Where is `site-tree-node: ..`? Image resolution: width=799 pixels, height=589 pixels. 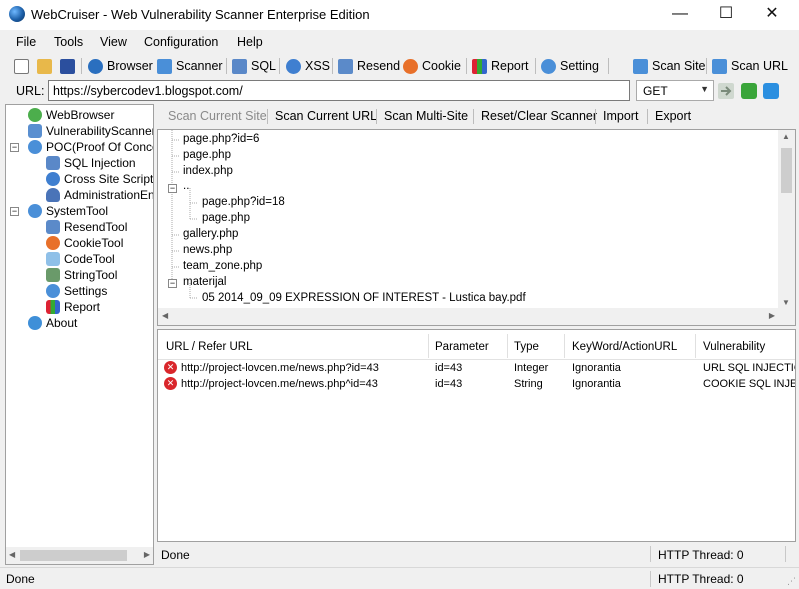 site-tree-node: .. is located at coordinates (186, 186).